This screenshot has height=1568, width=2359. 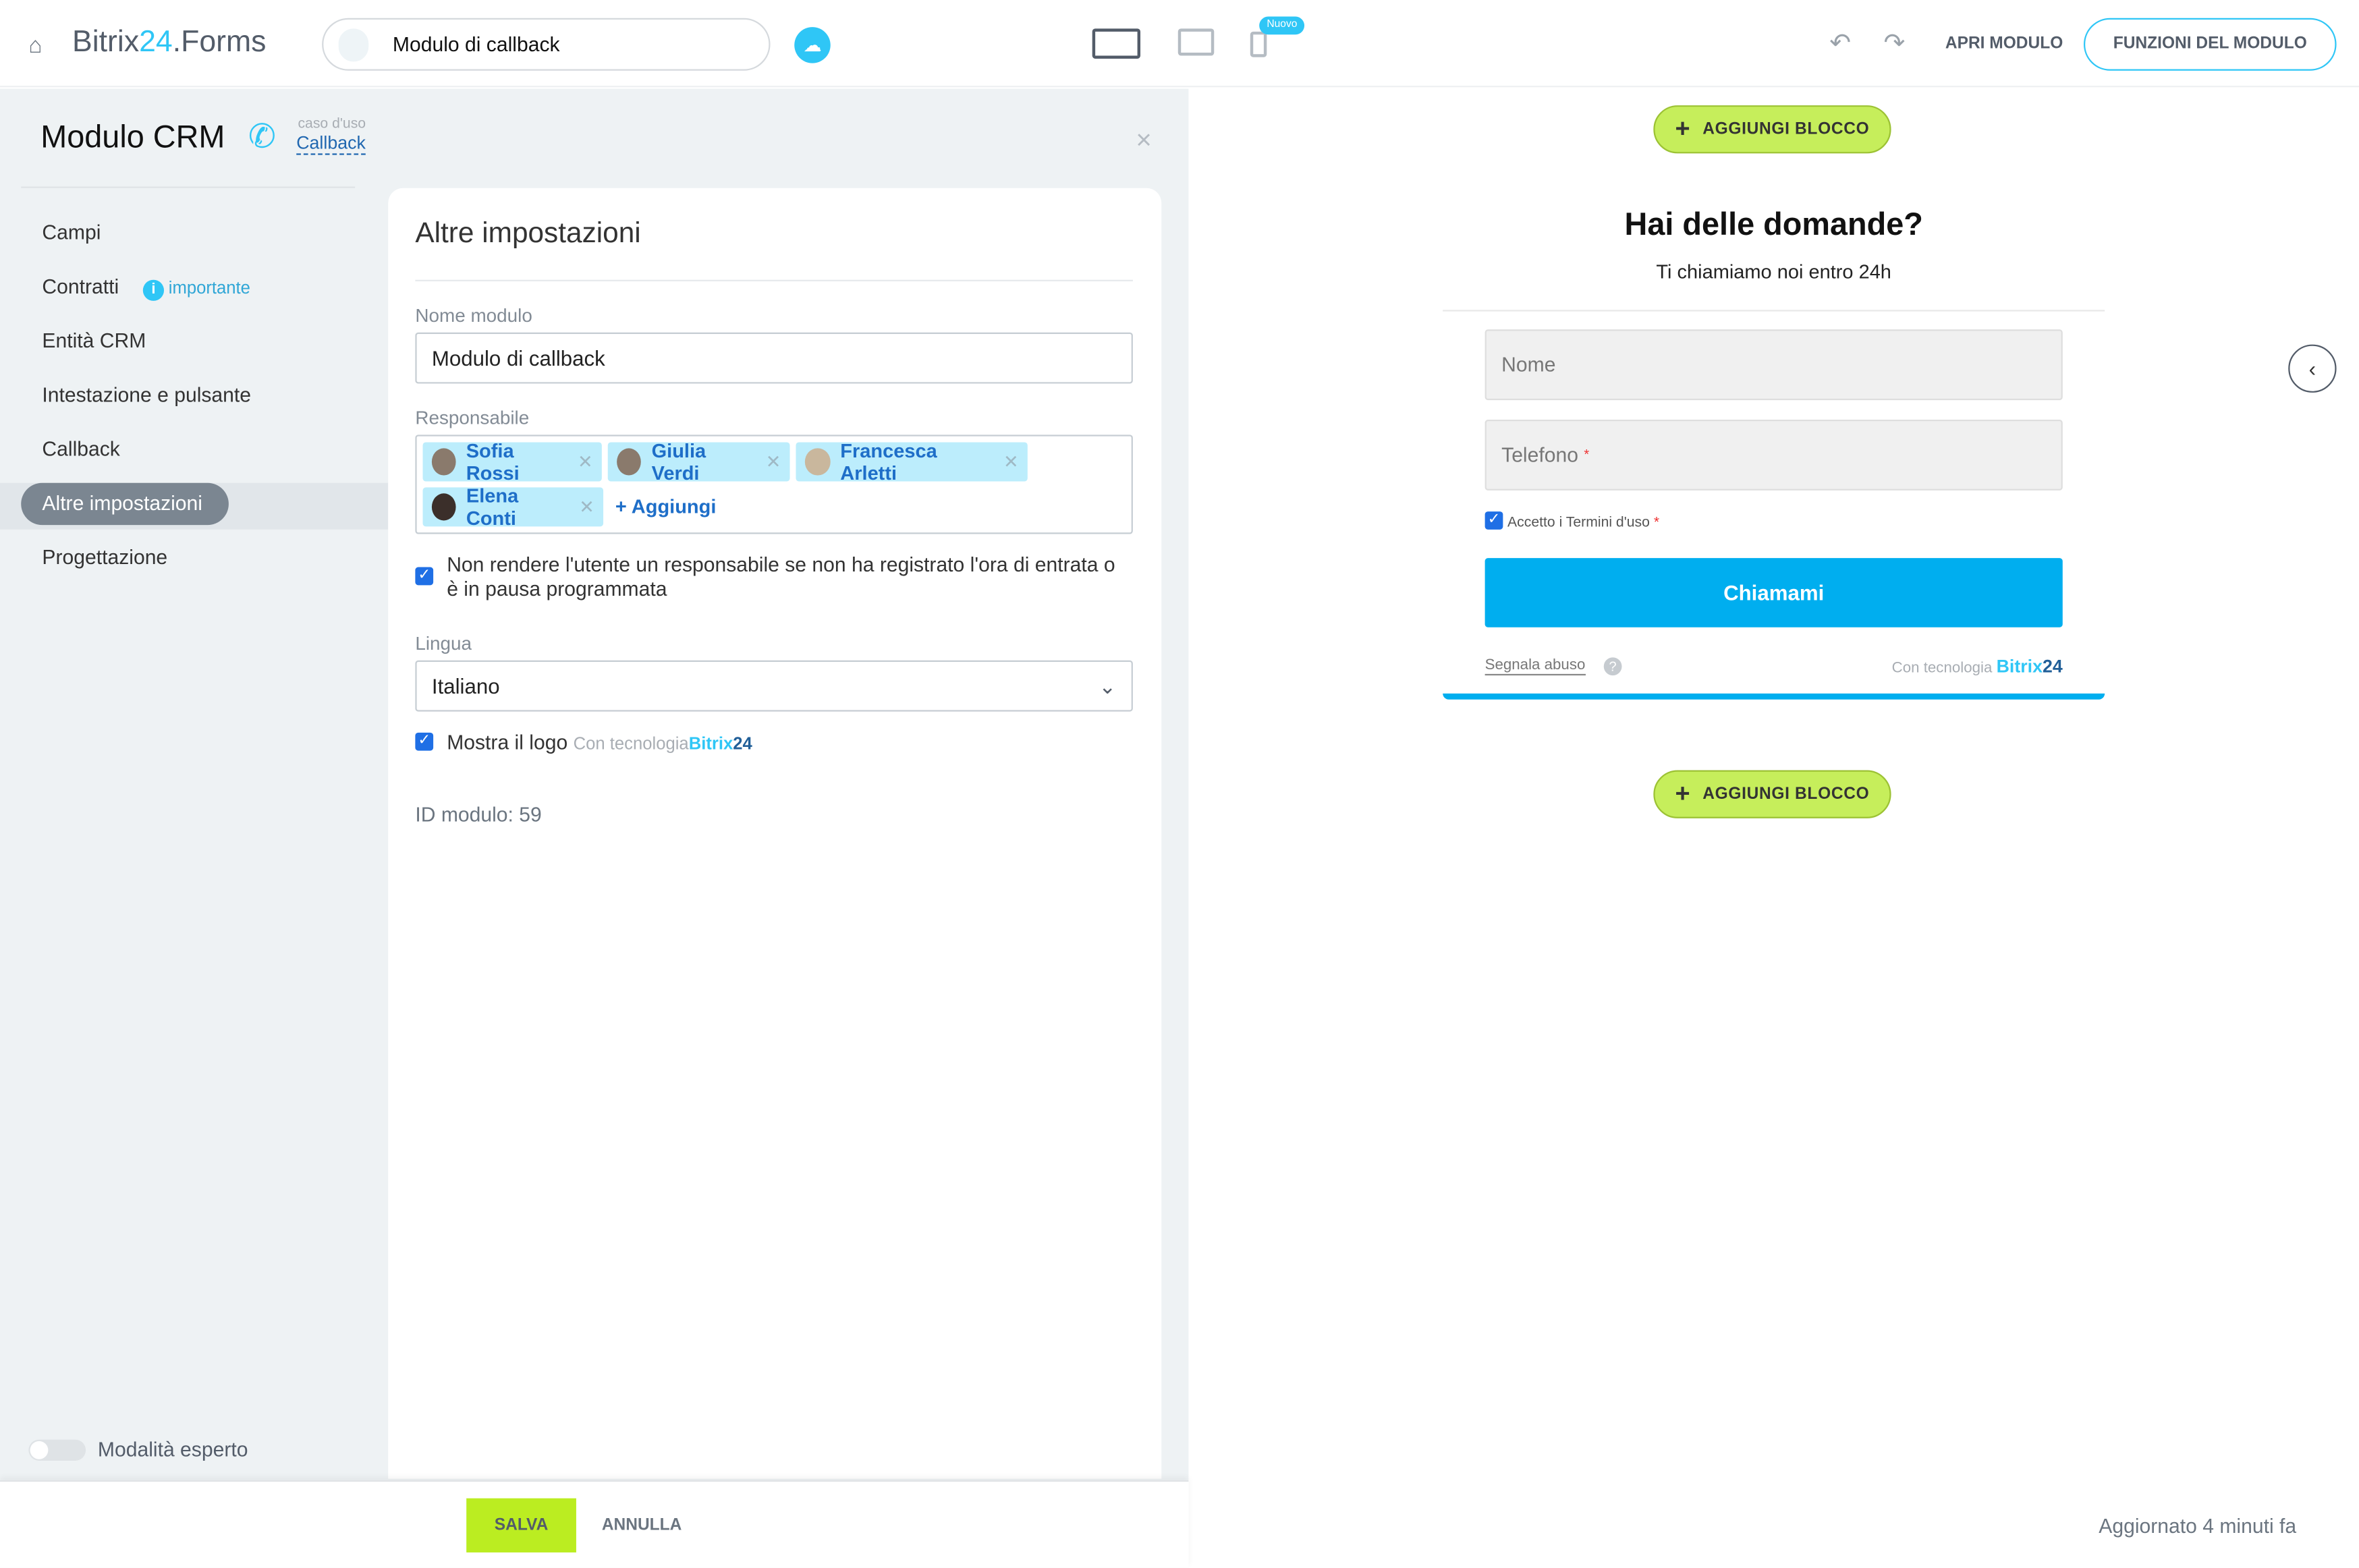 What do you see at coordinates (1143, 141) in the screenshot?
I see `close-icon: ×` at bounding box center [1143, 141].